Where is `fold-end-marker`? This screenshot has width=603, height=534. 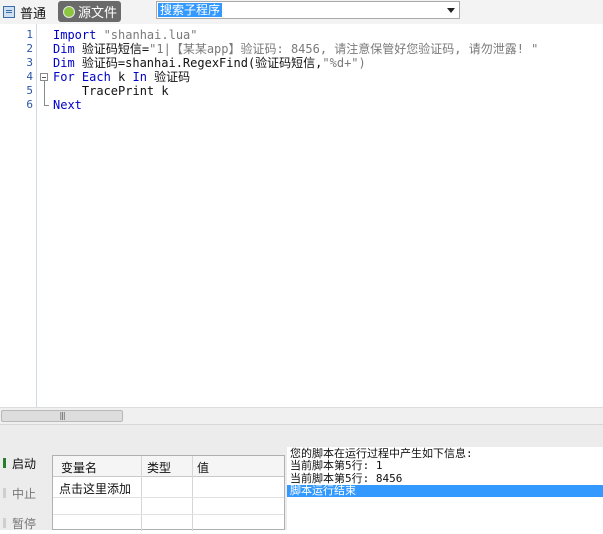 fold-end-marker is located at coordinates (46, 105).